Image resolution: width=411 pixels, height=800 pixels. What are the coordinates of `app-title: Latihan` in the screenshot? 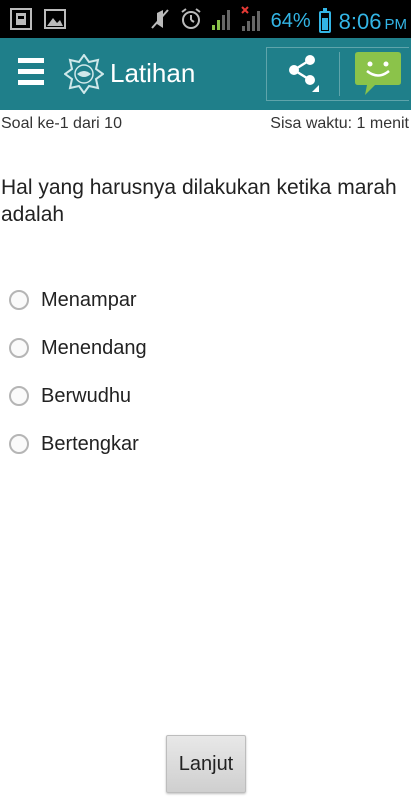 It's located at (153, 73).